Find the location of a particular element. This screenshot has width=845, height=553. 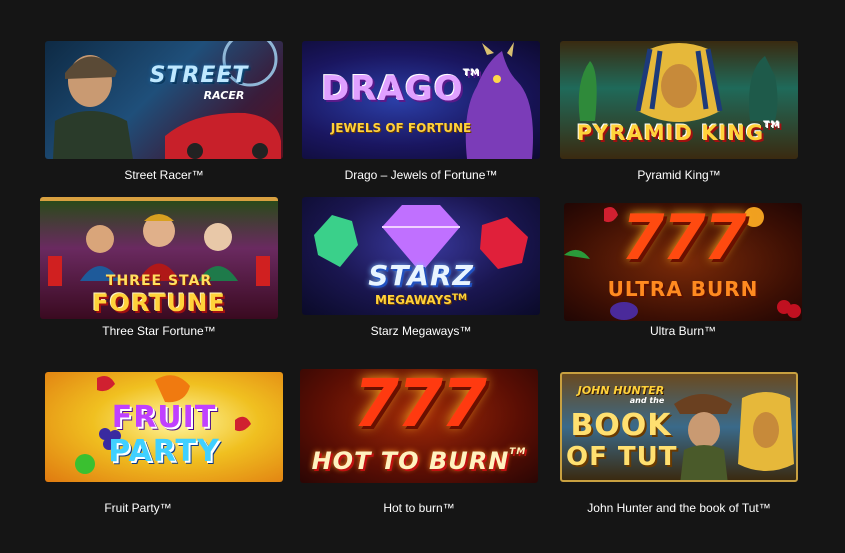

game-thumbnail-book-of-tut: JOHN HUNTER and the BOOK OF TUT is located at coordinates (679, 427).